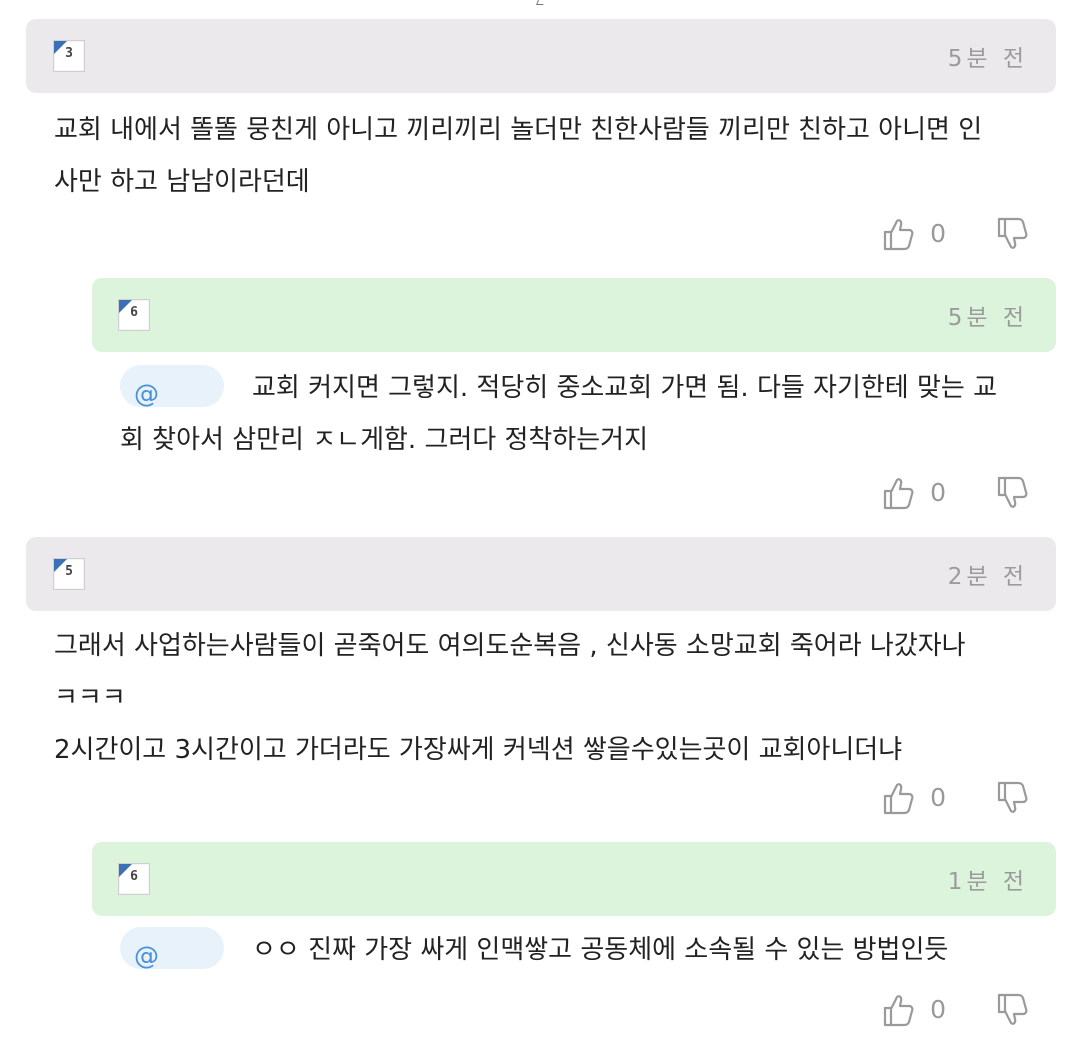  What do you see at coordinates (987, 577) in the screenshot?
I see `timestamp: 2분 전` at bounding box center [987, 577].